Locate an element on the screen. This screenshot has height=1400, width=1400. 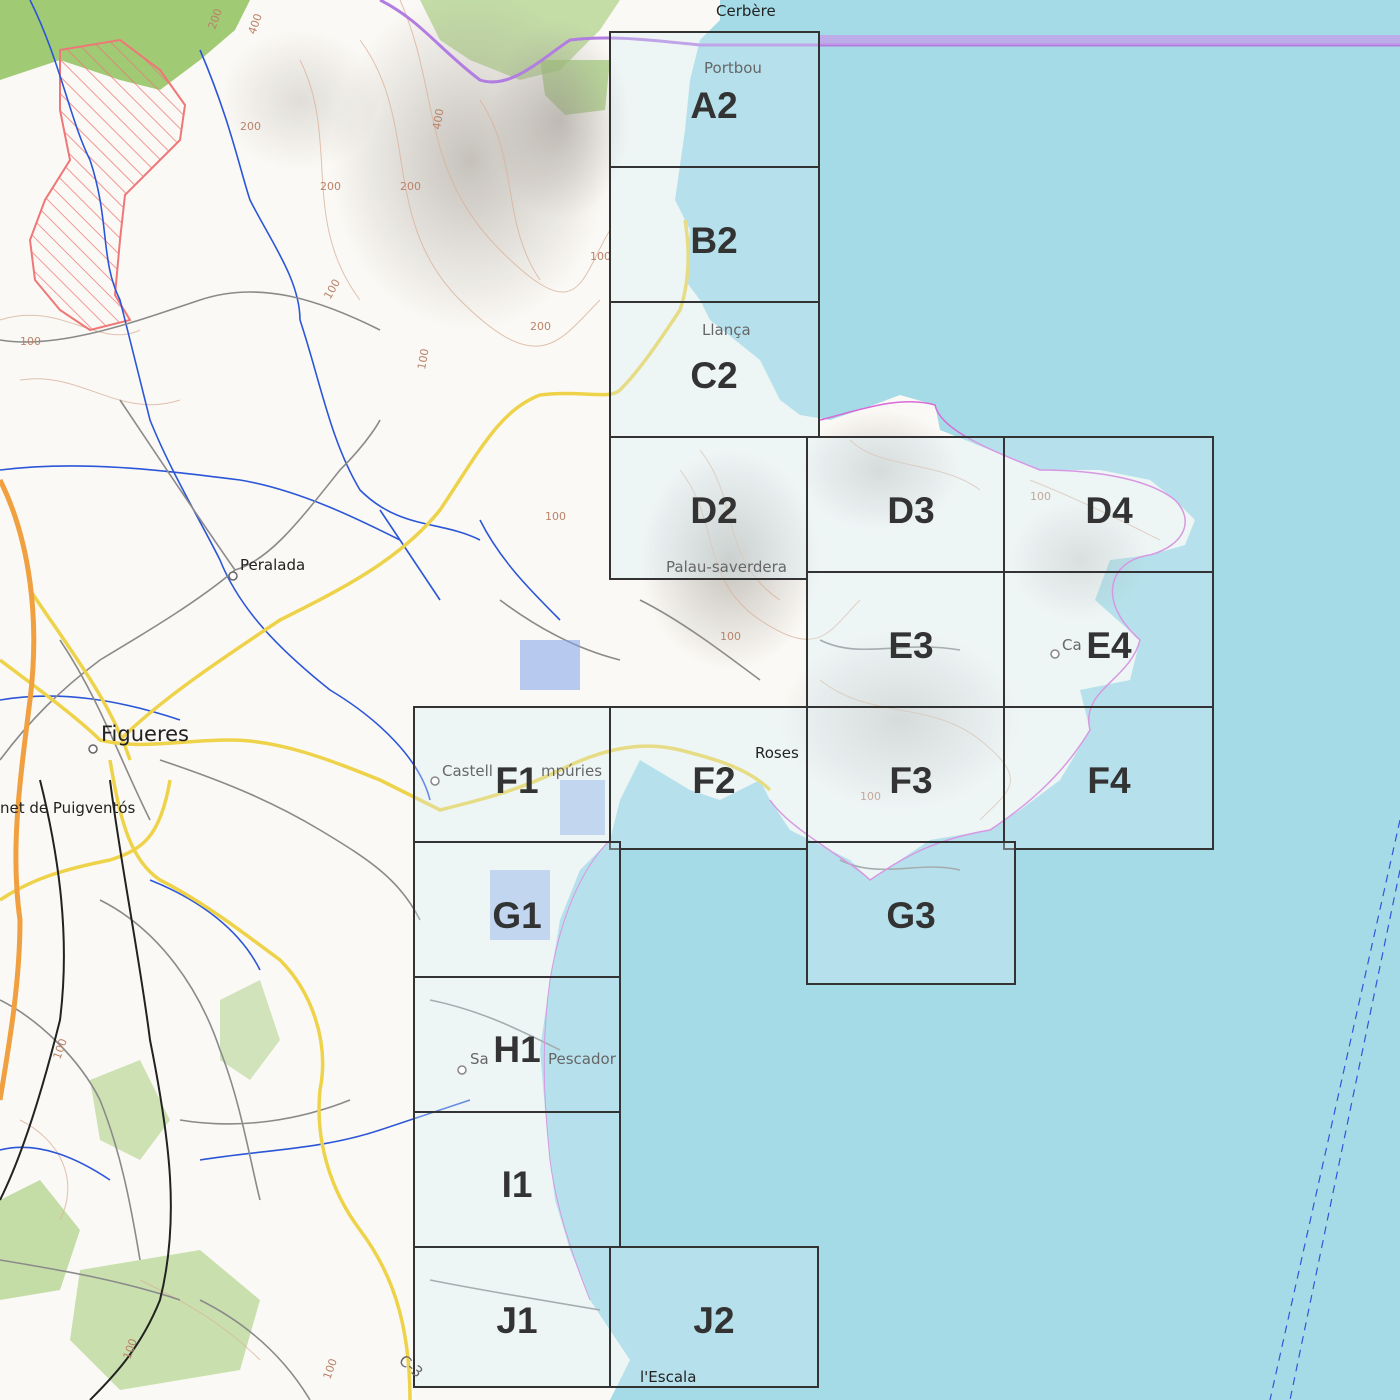
tile-E4: E4 is located at coordinates (1108, 639).